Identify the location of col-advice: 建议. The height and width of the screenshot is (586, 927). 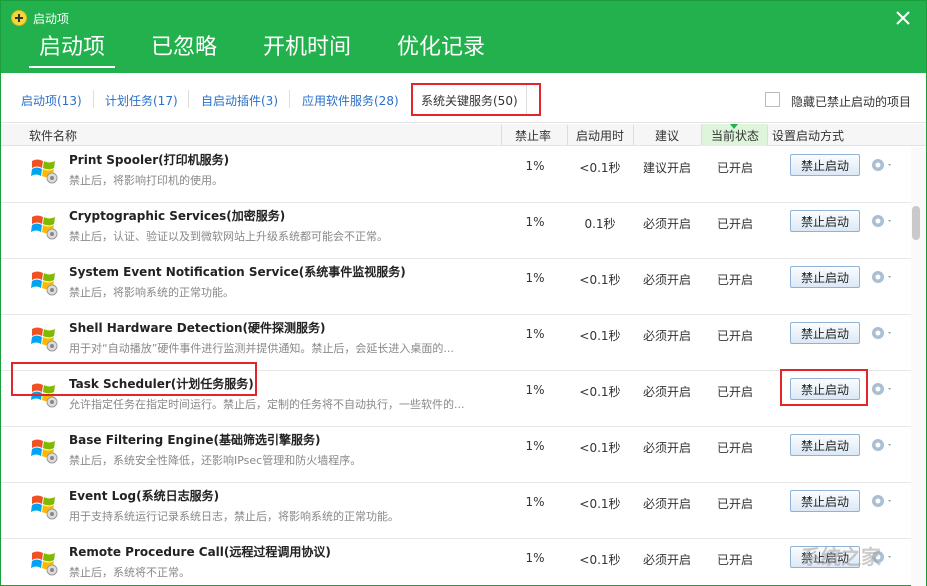
(667, 135).